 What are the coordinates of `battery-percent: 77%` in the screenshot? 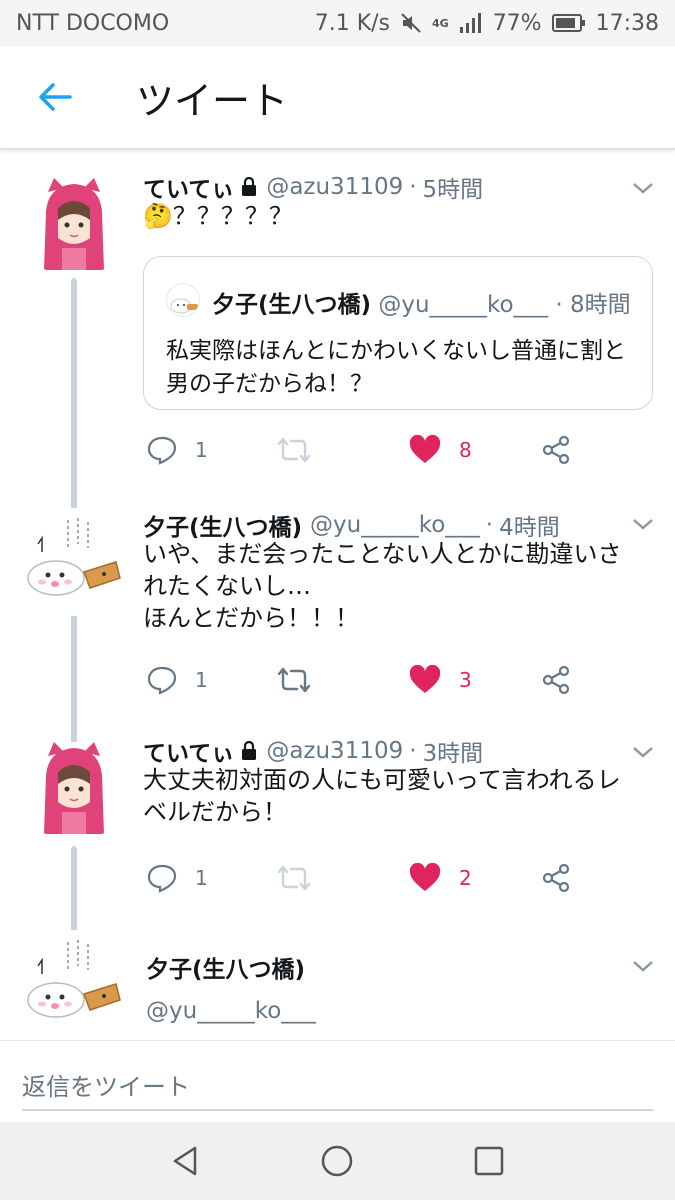 It's located at (517, 23).